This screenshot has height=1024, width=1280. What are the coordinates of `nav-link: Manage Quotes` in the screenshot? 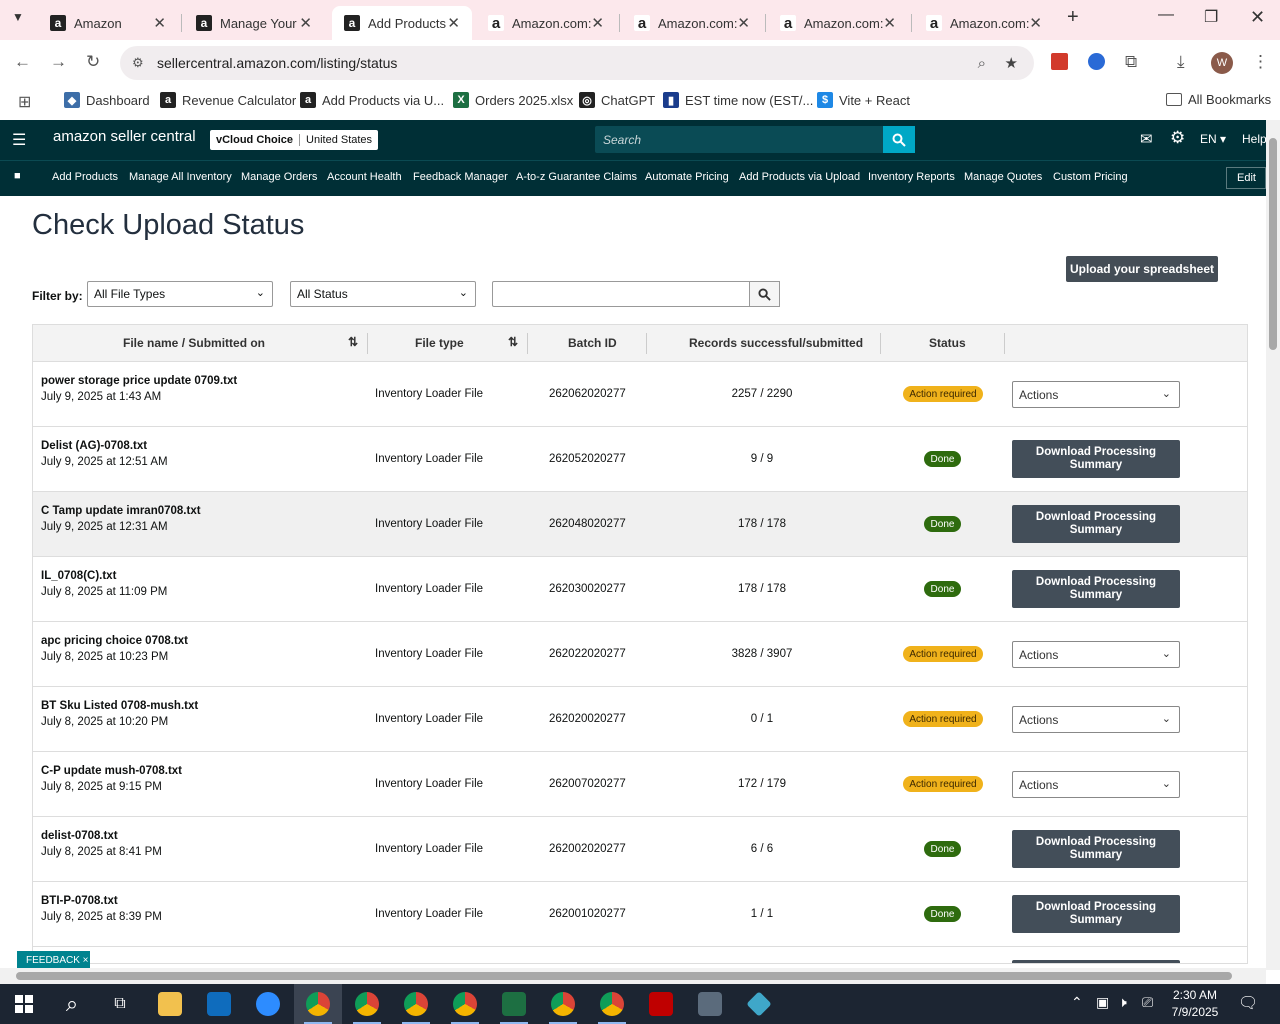 It's located at (1003, 177).